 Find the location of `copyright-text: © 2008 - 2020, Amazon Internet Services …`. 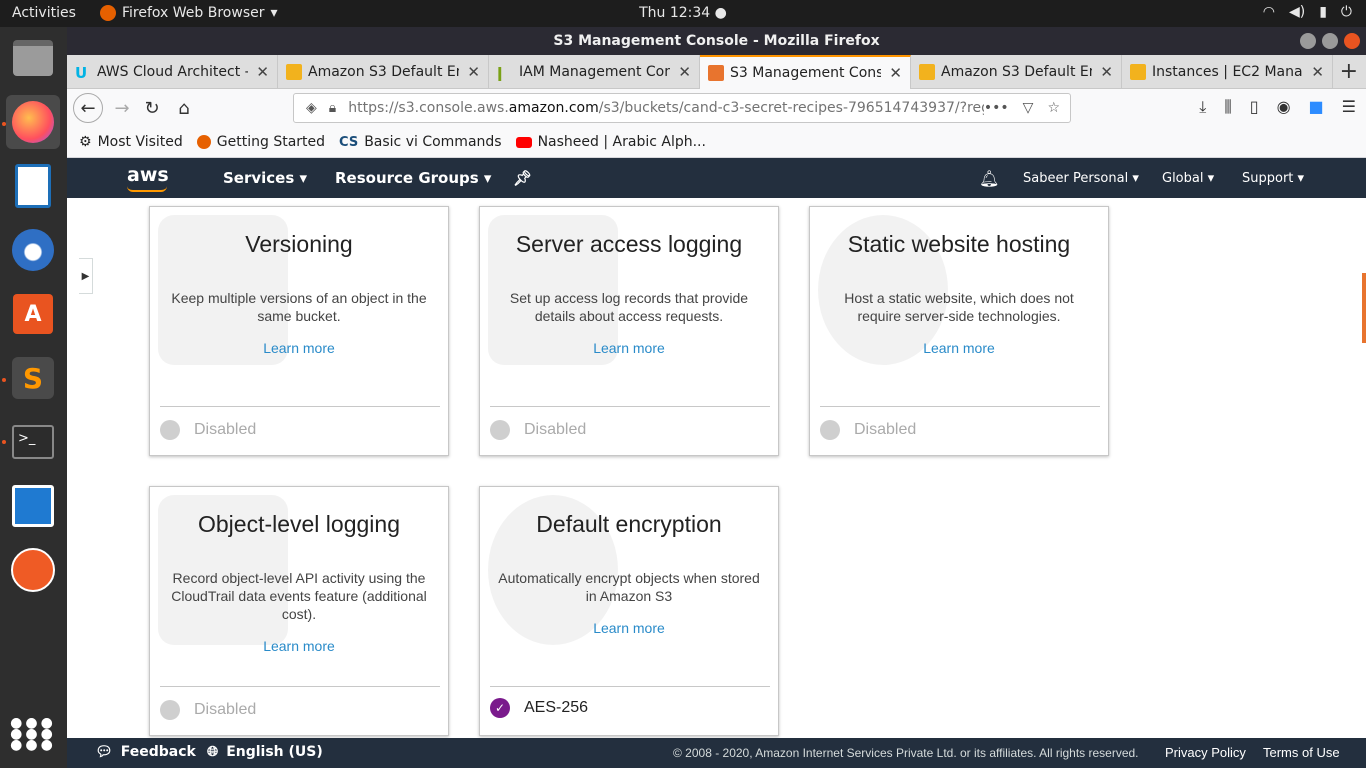

copyright-text: © 2008 - 2020, Amazon Internet Services … is located at coordinates (906, 753).